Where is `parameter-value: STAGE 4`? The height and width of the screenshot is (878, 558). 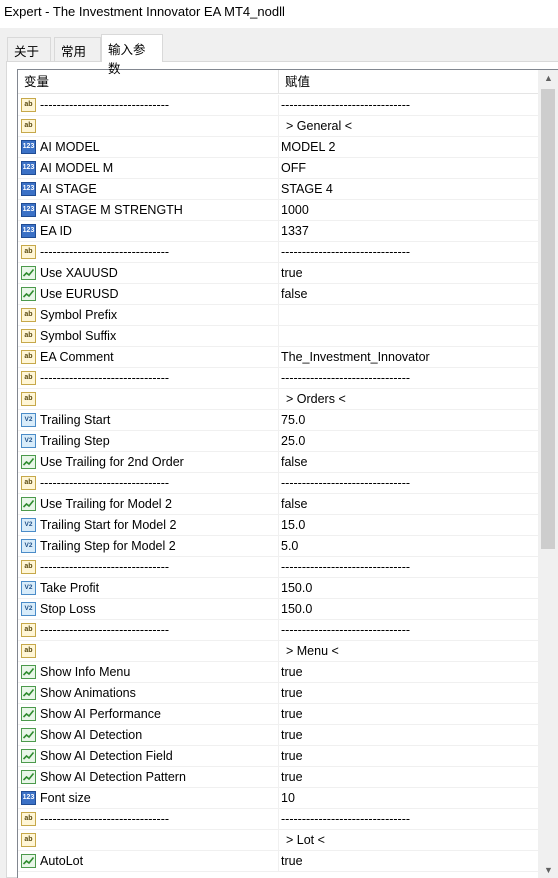
parameter-value: STAGE 4 is located at coordinates (306, 189).